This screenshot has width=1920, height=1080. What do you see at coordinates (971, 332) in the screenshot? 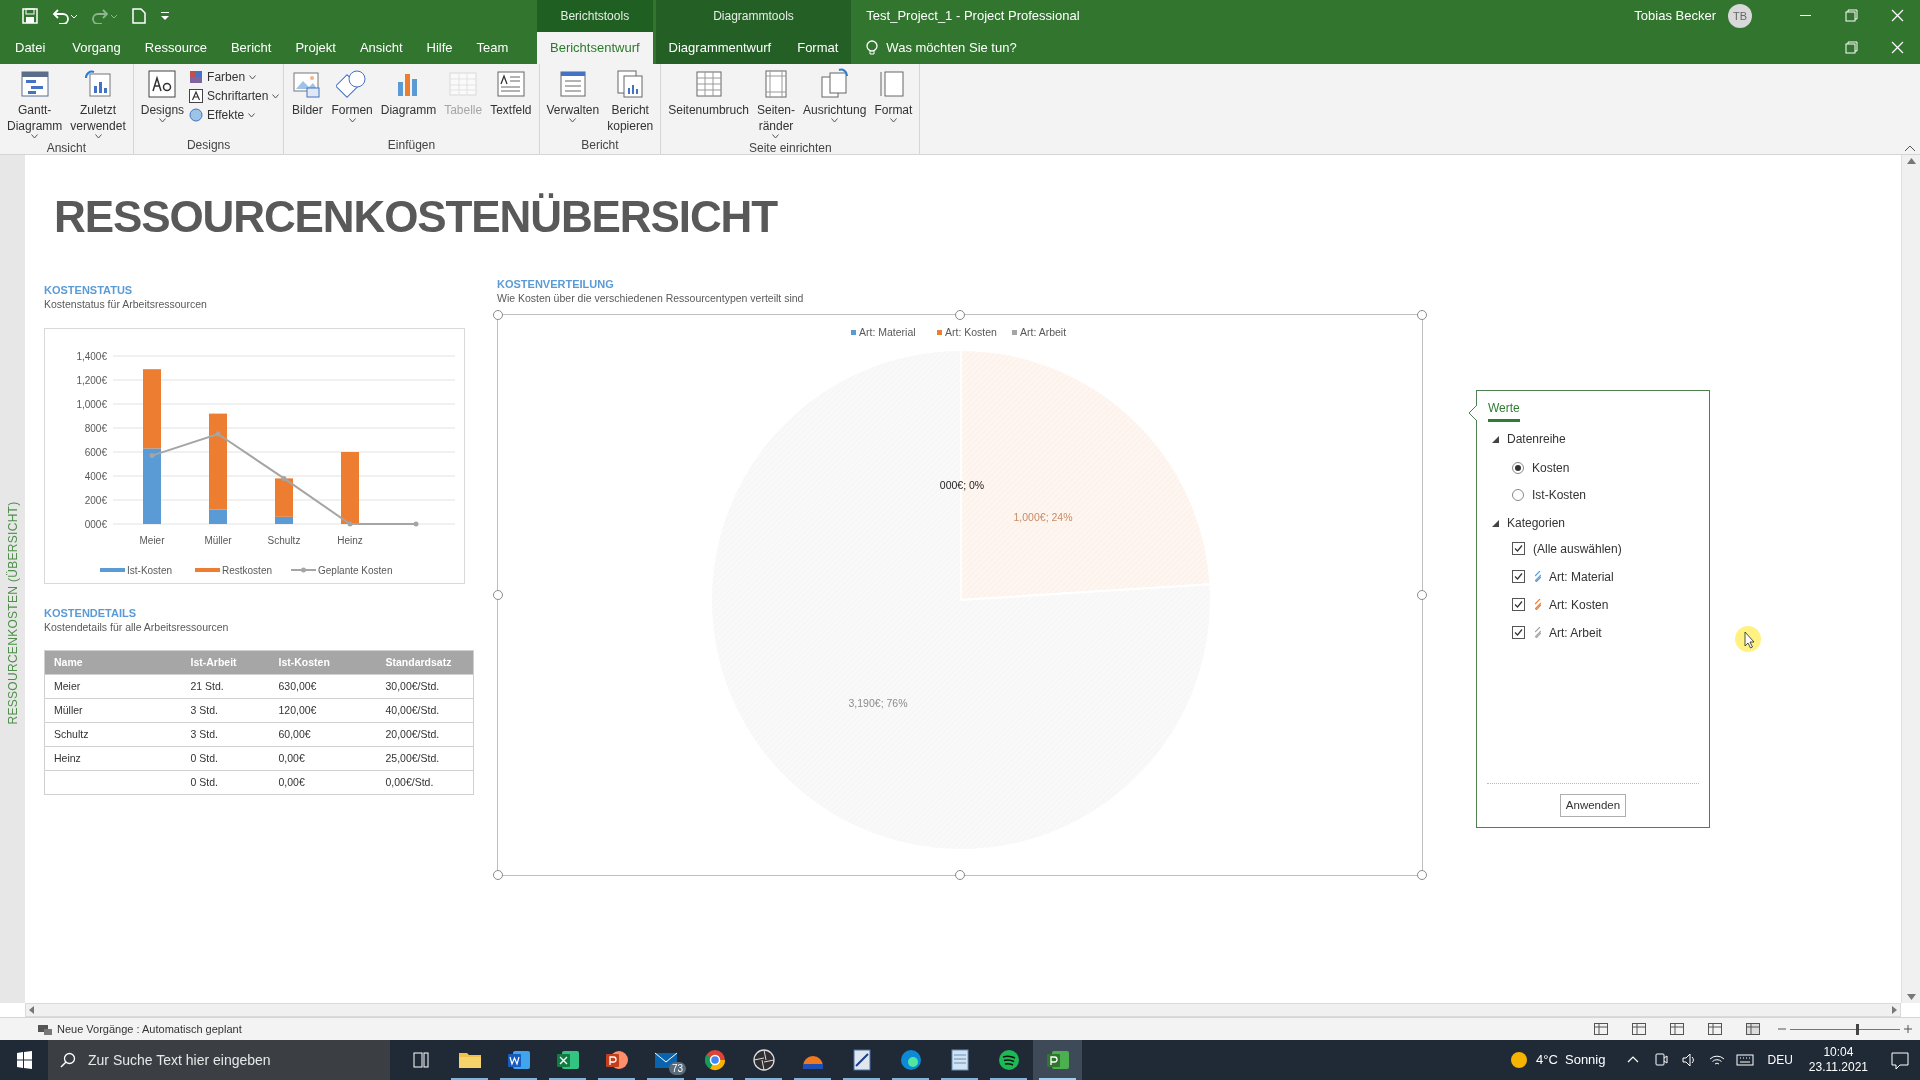
I see `legend-label: Art: Kosten` at bounding box center [971, 332].